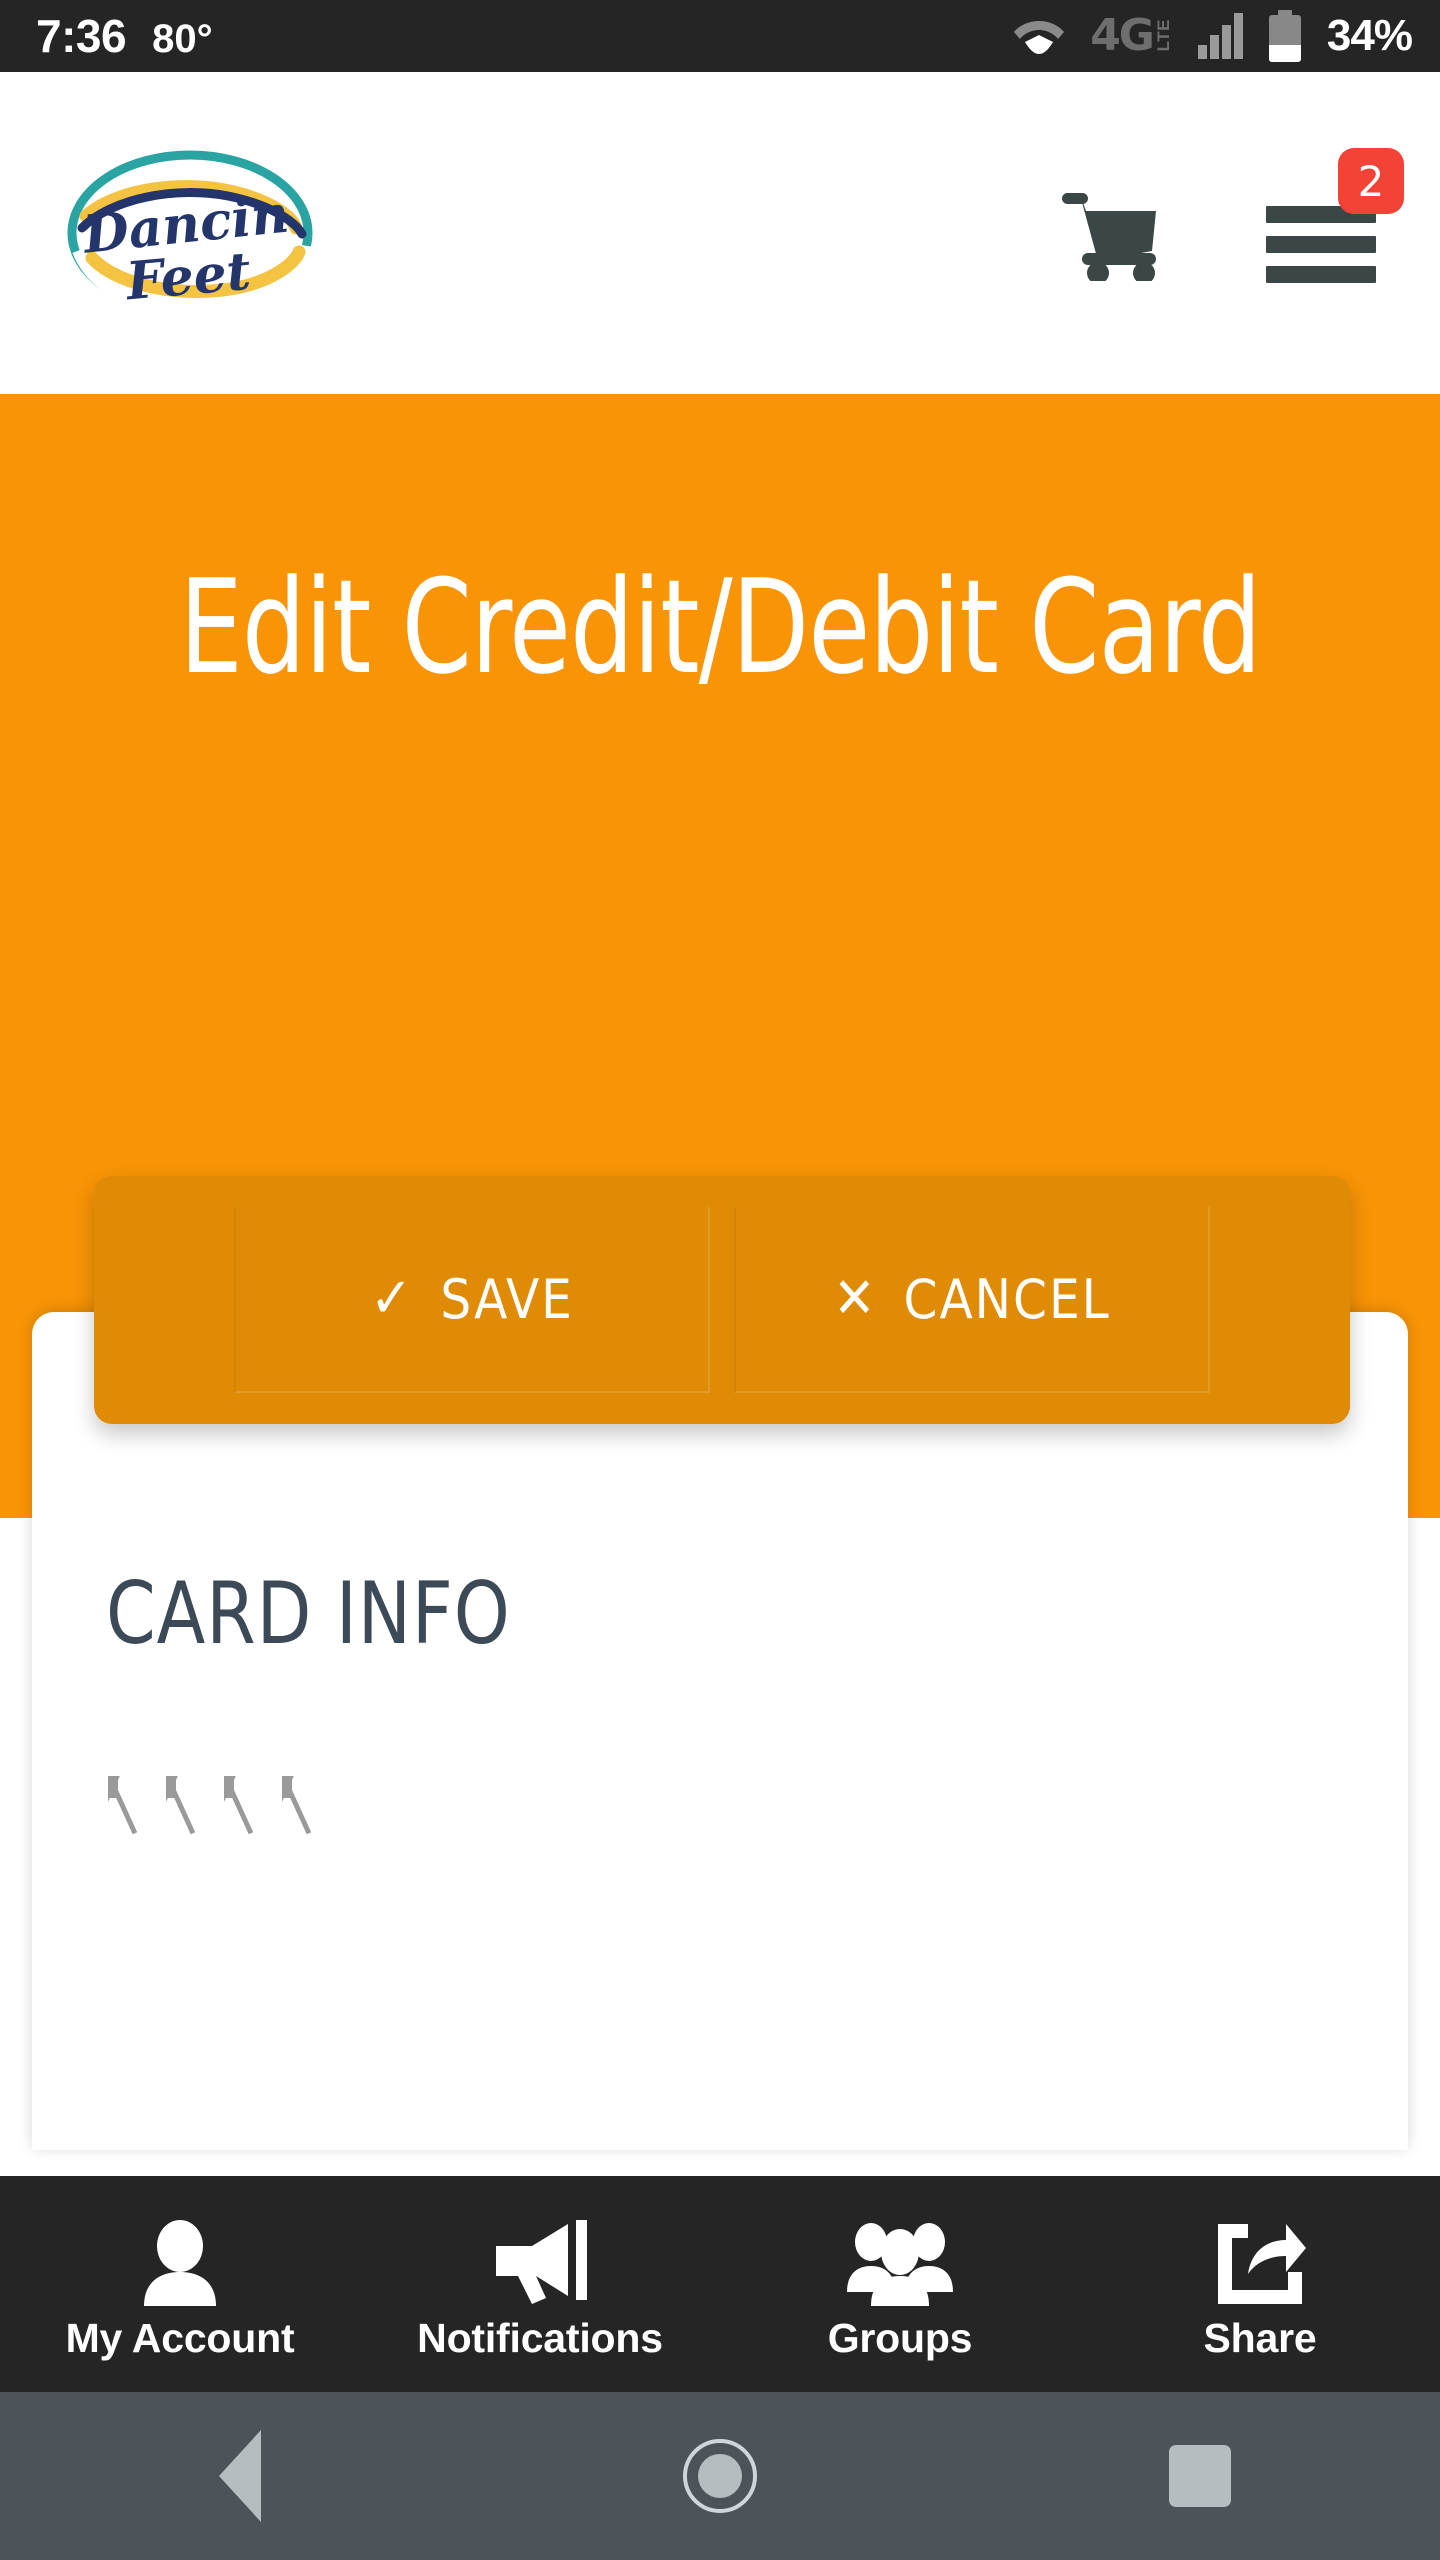 This screenshot has height=2560, width=1440. What do you see at coordinates (1131, 35) in the screenshot?
I see `4g-lte-icon: 4G LTE` at bounding box center [1131, 35].